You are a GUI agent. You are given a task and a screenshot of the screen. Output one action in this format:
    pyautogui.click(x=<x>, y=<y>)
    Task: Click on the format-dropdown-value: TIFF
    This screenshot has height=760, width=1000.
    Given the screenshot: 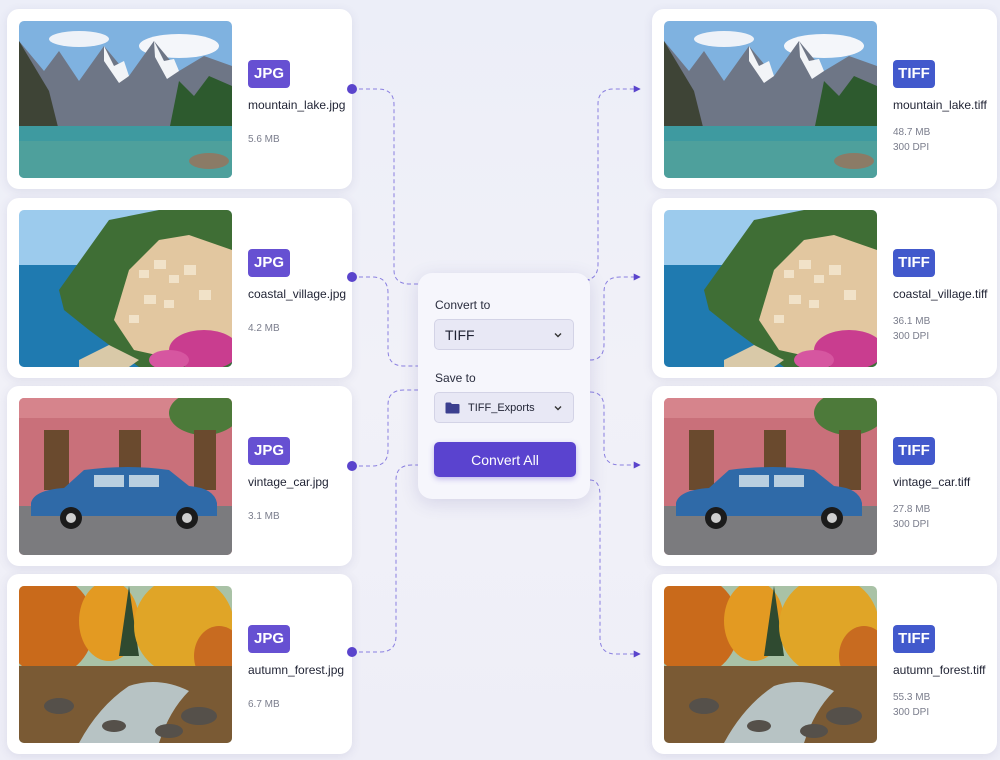 What is the action you would take?
    pyautogui.click(x=460, y=334)
    